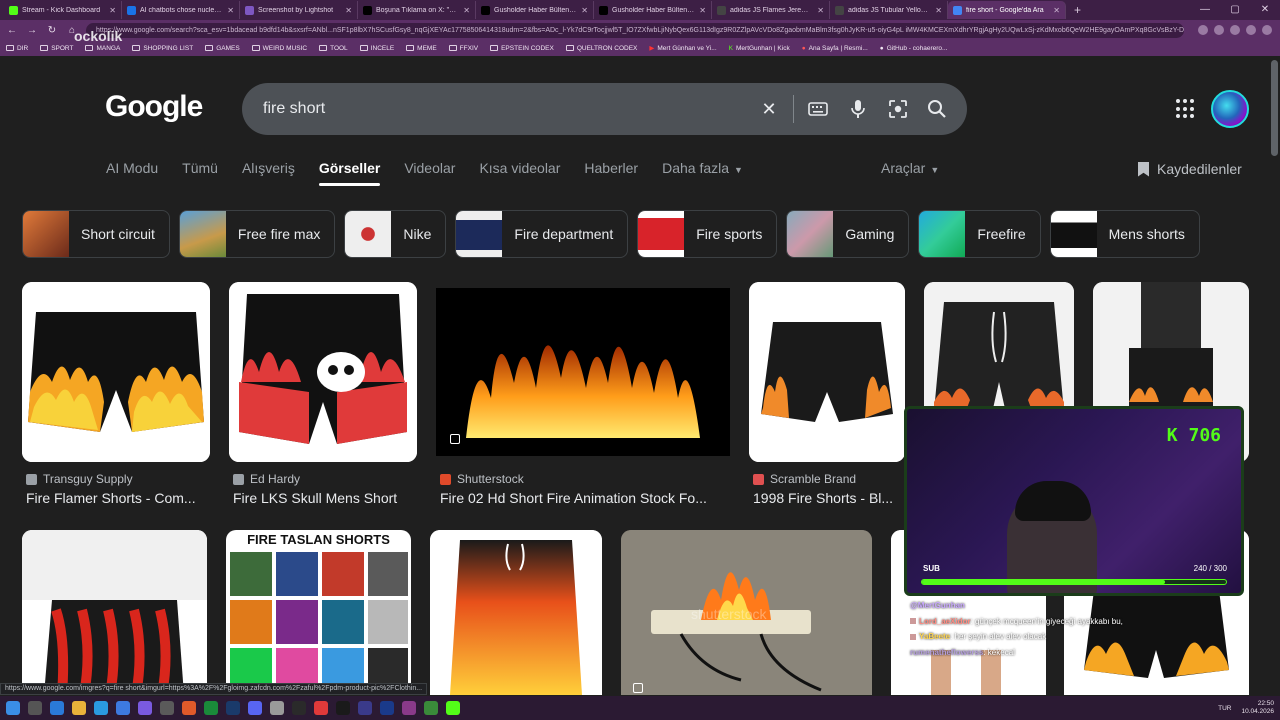 The height and width of the screenshot is (720, 1280). What do you see at coordinates (257, 234) in the screenshot?
I see `chip-free-fire-max: Free fire max` at bounding box center [257, 234].